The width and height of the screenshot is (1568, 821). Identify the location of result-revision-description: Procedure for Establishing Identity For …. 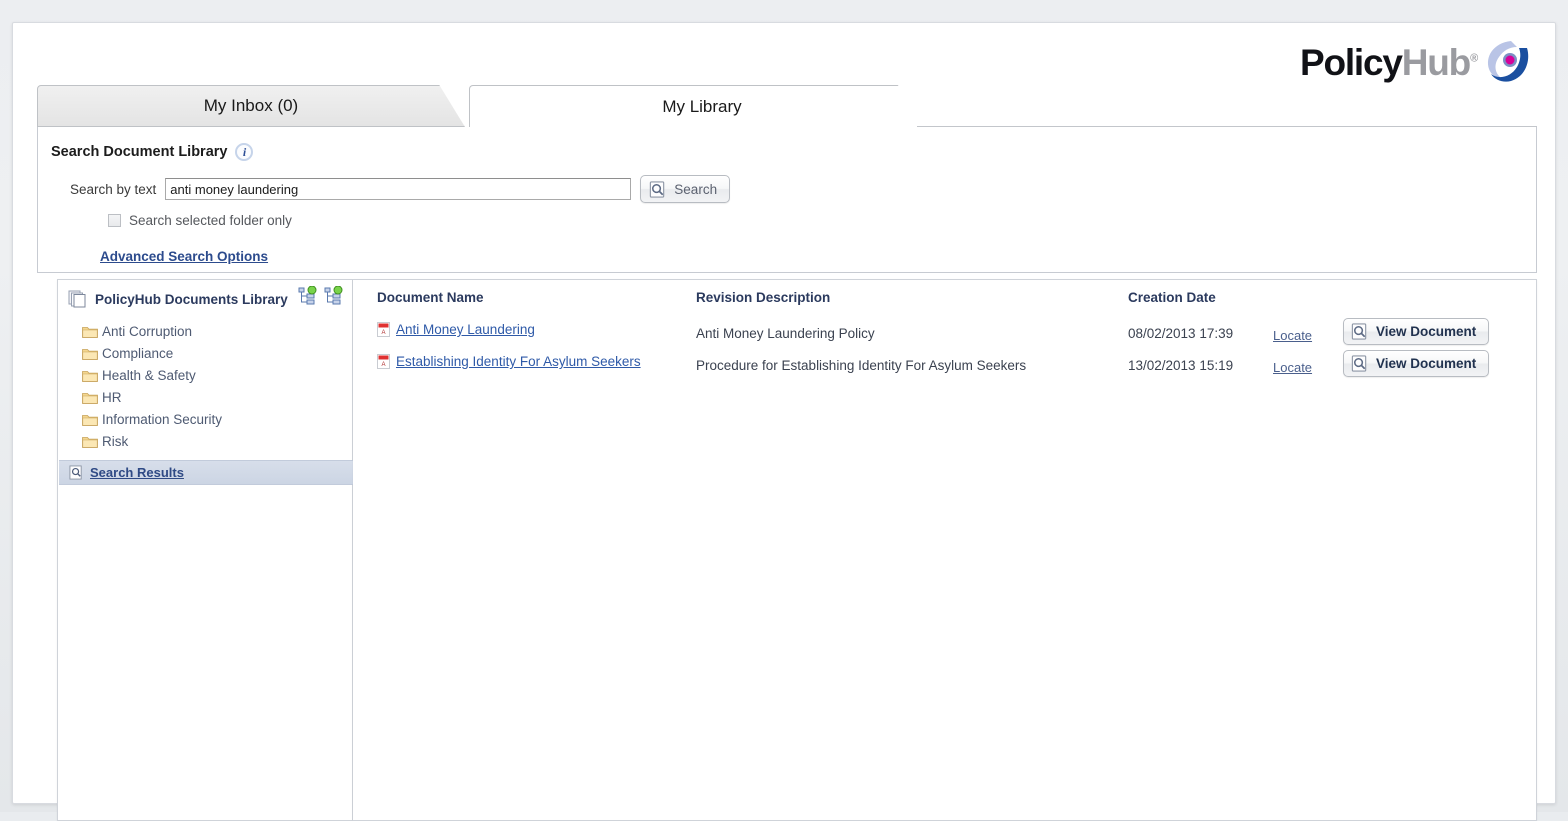
(861, 365).